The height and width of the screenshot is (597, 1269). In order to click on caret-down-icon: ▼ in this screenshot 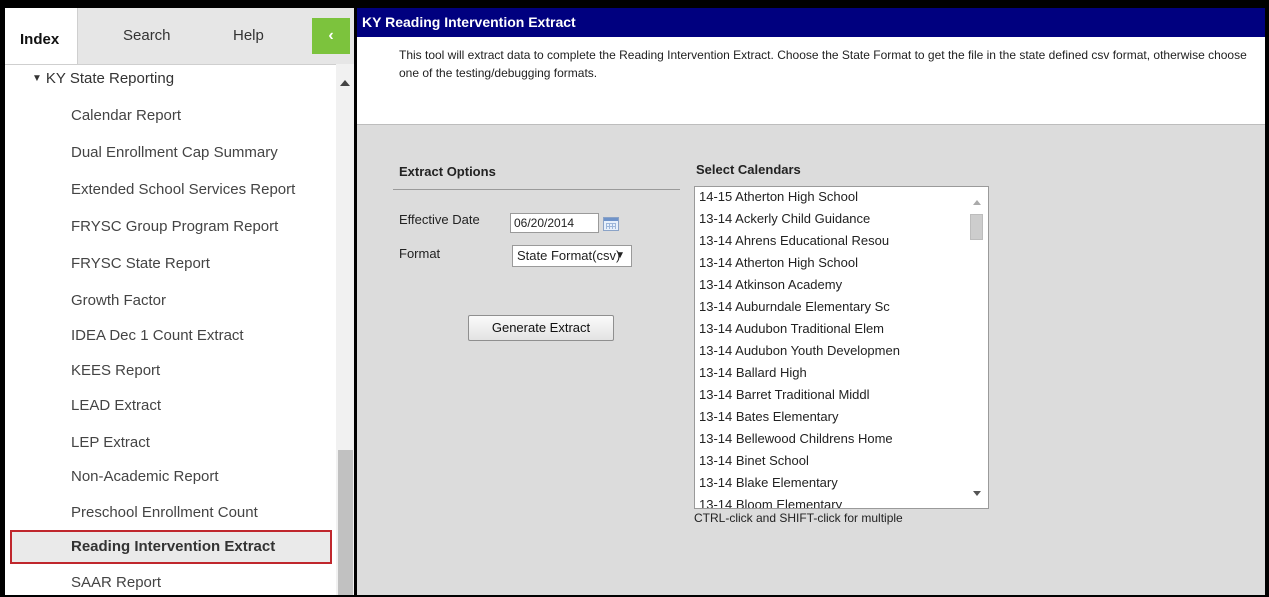, I will do `click(37, 78)`.